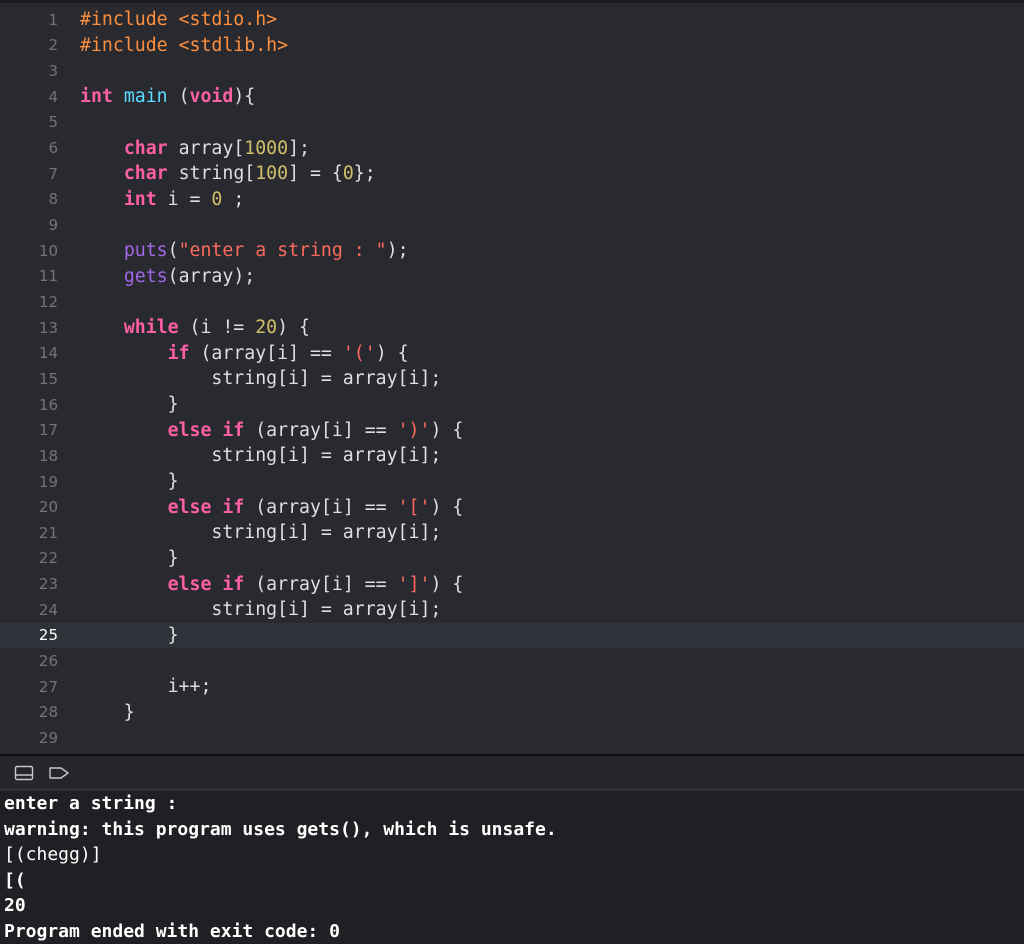 The image size is (1024, 944). What do you see at coordinates (414, 430) in the screenshot?
I see `code-token: ')'` at bounding box center [414, 430].